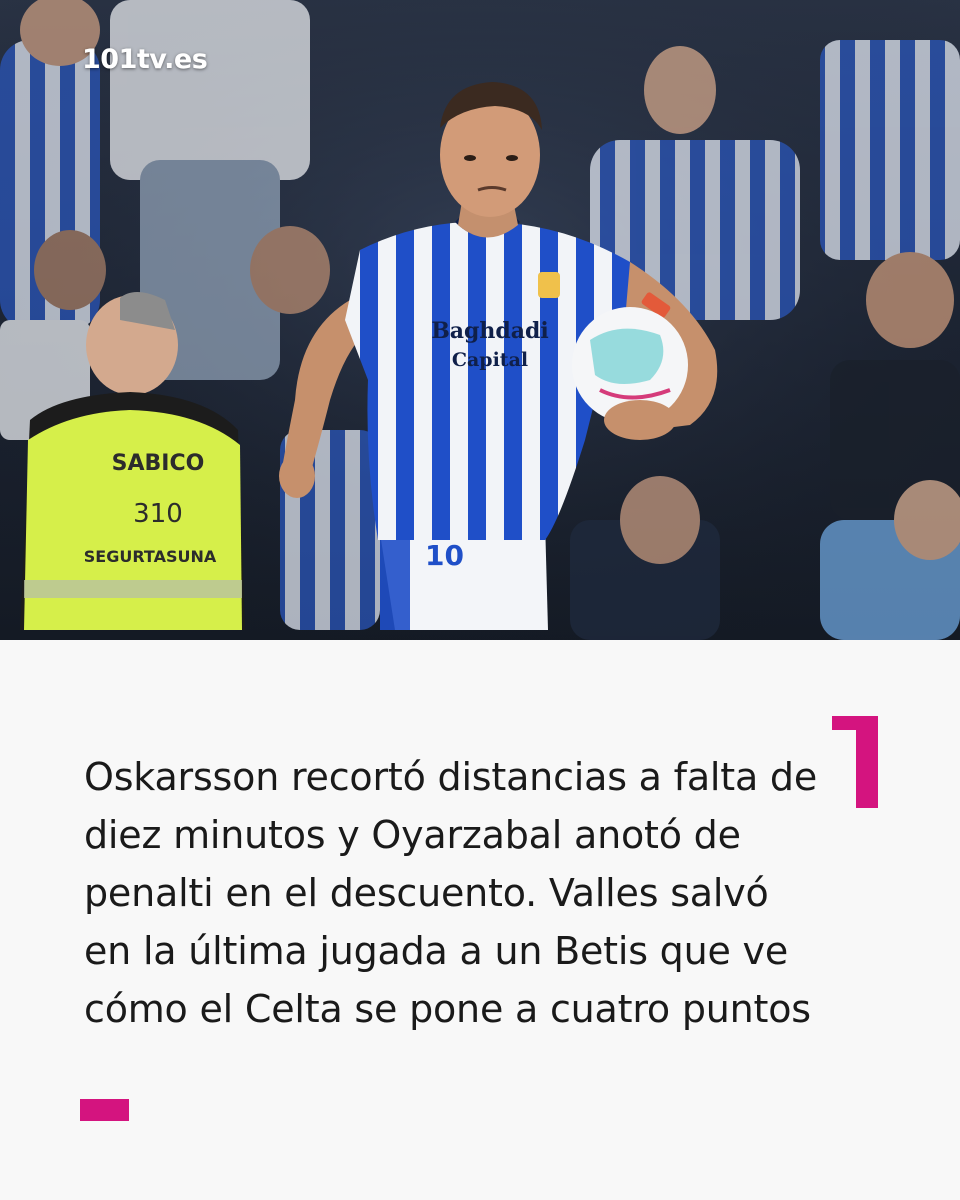 The height and width of the screenshot is (1200, 960). I want to click on svg-text: Capital, so click(490, 360).